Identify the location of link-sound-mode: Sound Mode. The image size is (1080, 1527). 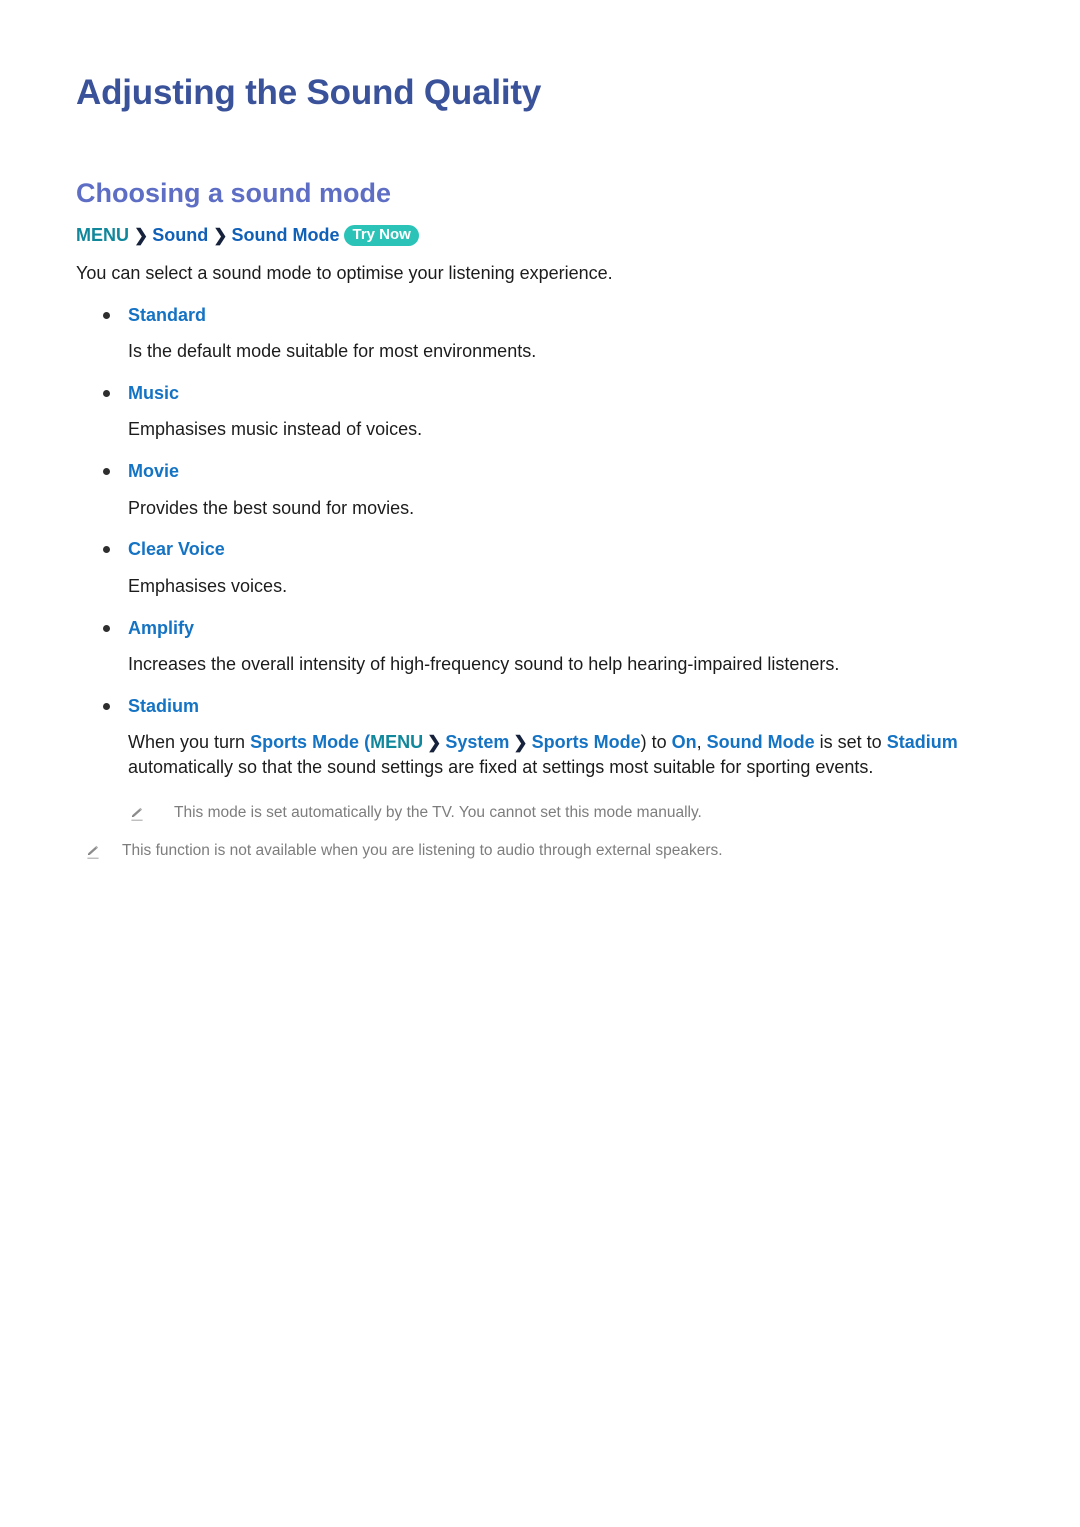
(761, 742).